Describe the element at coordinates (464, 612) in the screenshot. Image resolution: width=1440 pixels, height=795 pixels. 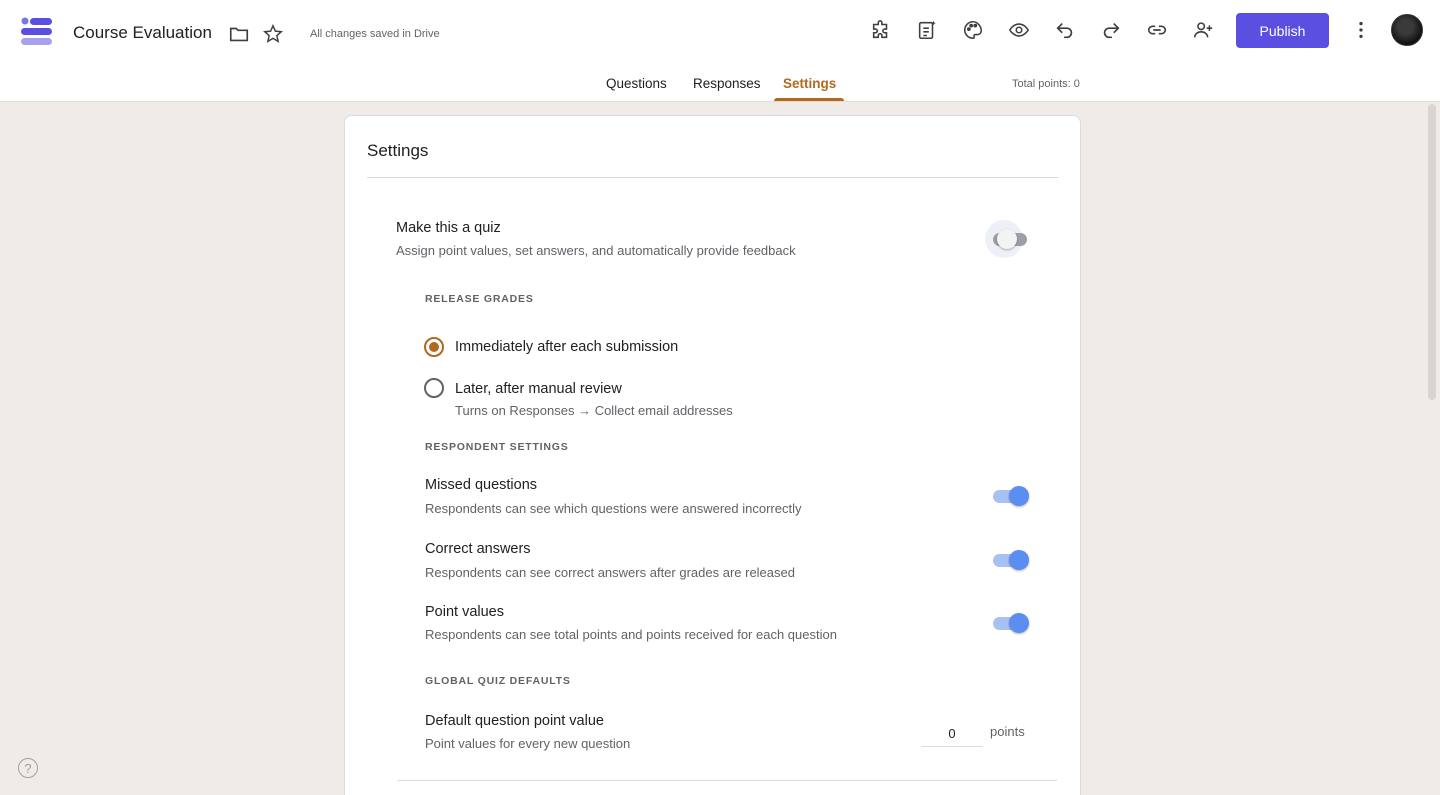
I see `point-values-title: Point values` at that location.